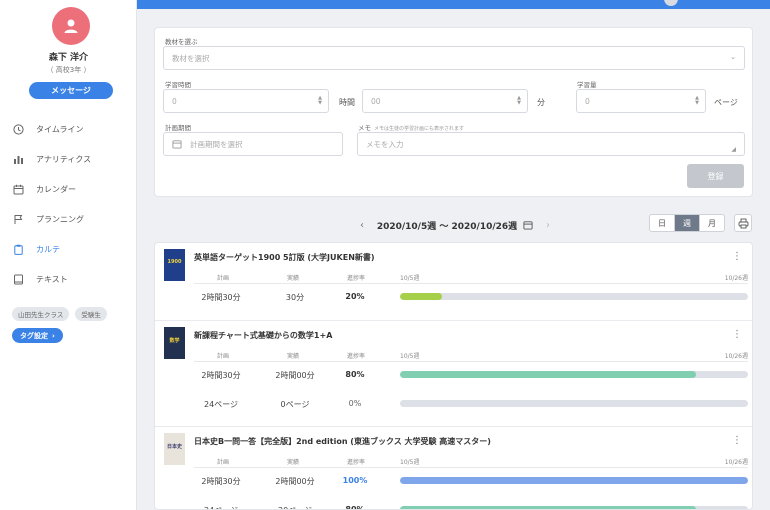  What do you see at coordinates (52, 279) in the screenshot?
I see `sidebar-item-label: テキスト` at bounding box center [52, 279].